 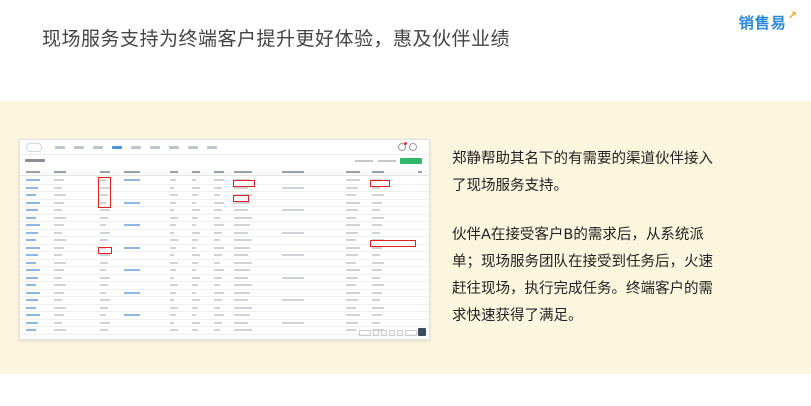 I want to click on screenshot-new-button, so click(x=411, y=161).